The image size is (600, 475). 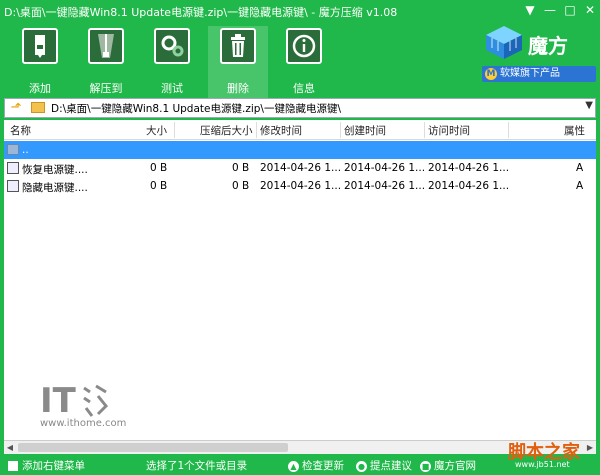 I want to click on cube-icon: ■, so click(x=425, y=466).